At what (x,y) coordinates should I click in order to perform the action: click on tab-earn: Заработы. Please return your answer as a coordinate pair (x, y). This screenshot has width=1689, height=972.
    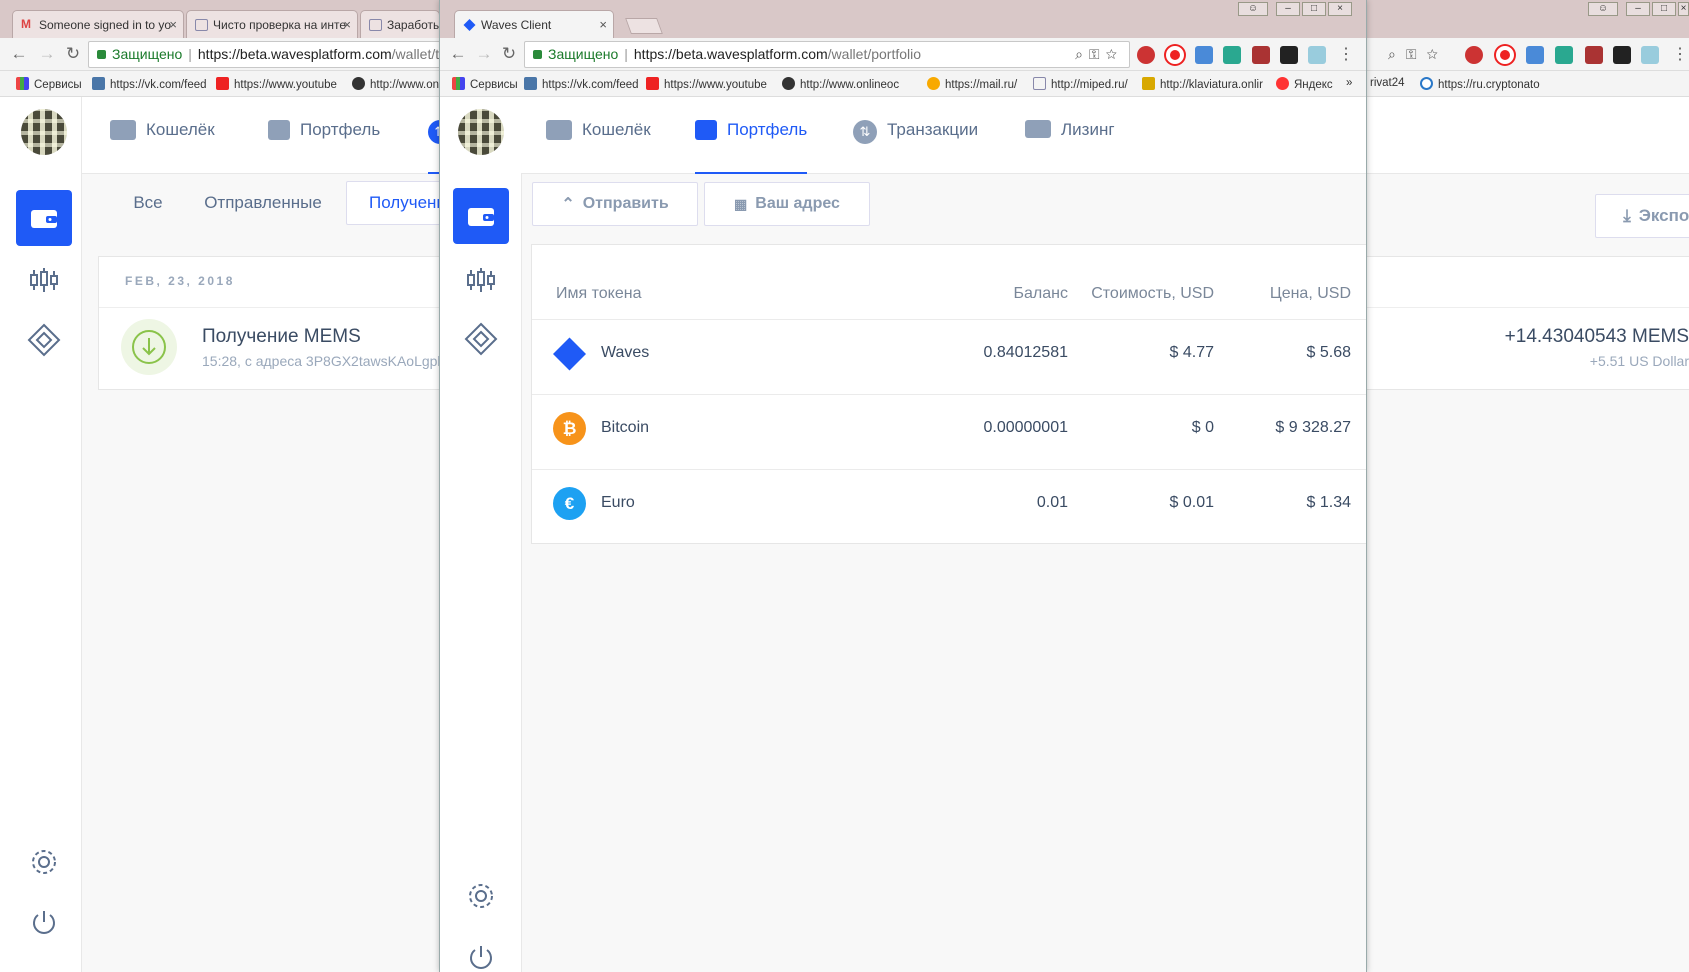
    Looking at the image, I should click on (400, 24).